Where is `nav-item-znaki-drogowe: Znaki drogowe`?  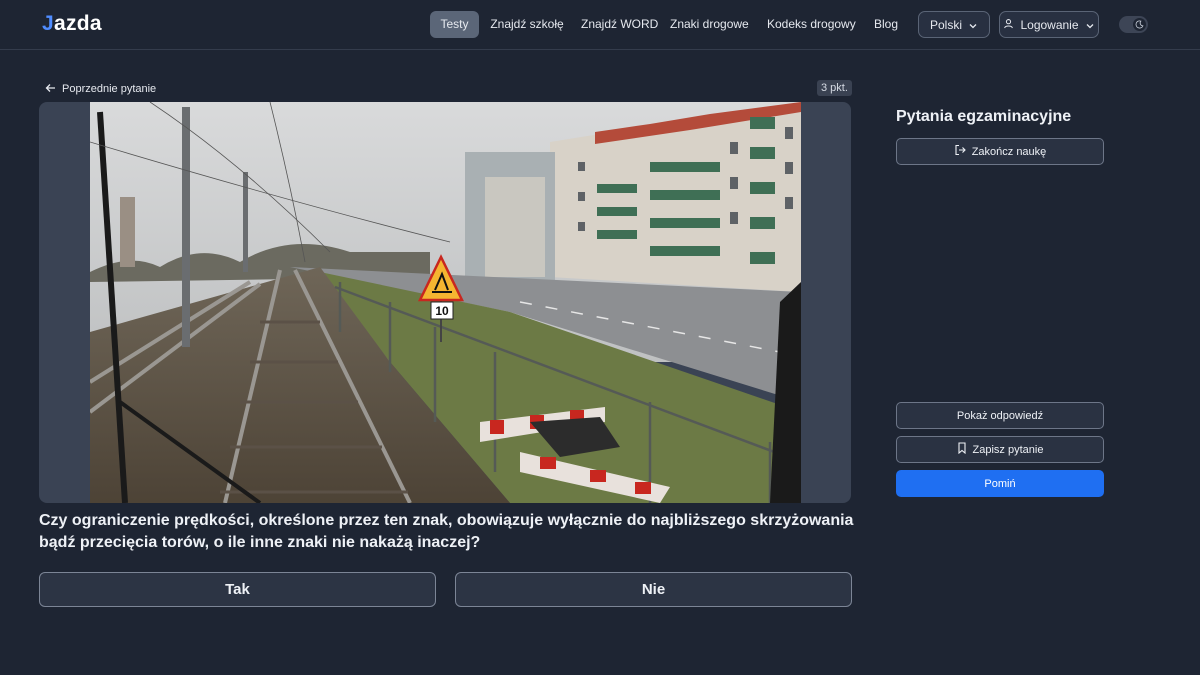 nav-item-znaki-drogowe: Znaki drogowe is located at coordinates (709, 24).